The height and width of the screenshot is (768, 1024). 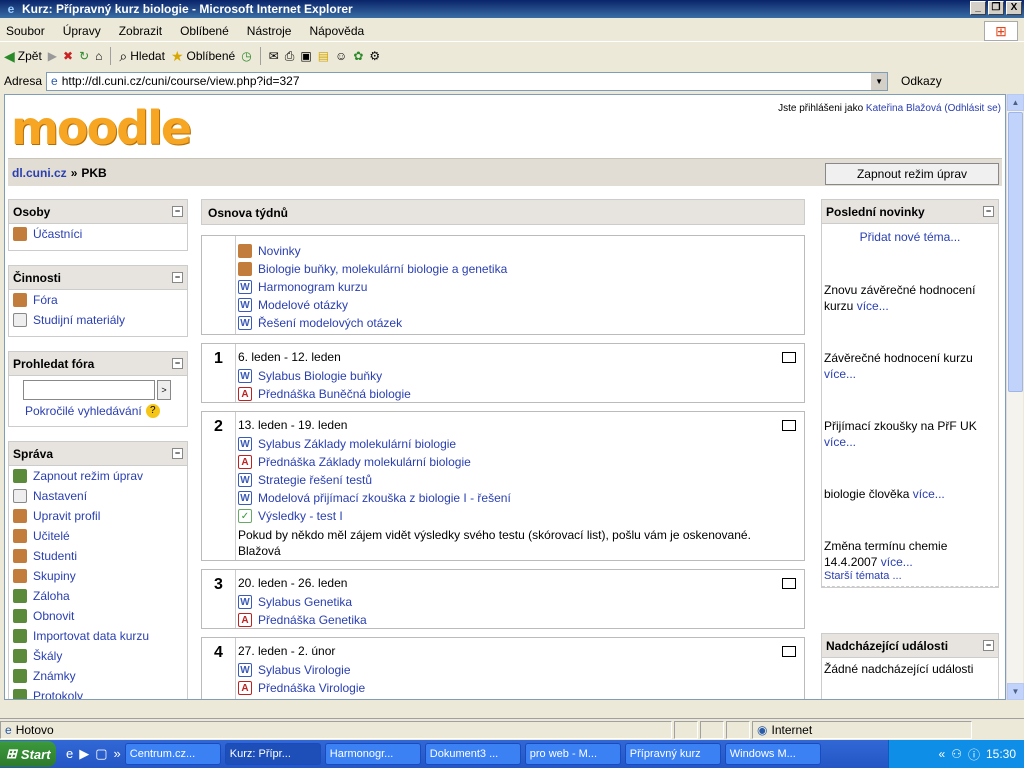 What do you see at coordinates (672, 754) in the screenshot?
I see `task-pripravny-kurz: Přípravný kurz` at bounding box center [672, 754].